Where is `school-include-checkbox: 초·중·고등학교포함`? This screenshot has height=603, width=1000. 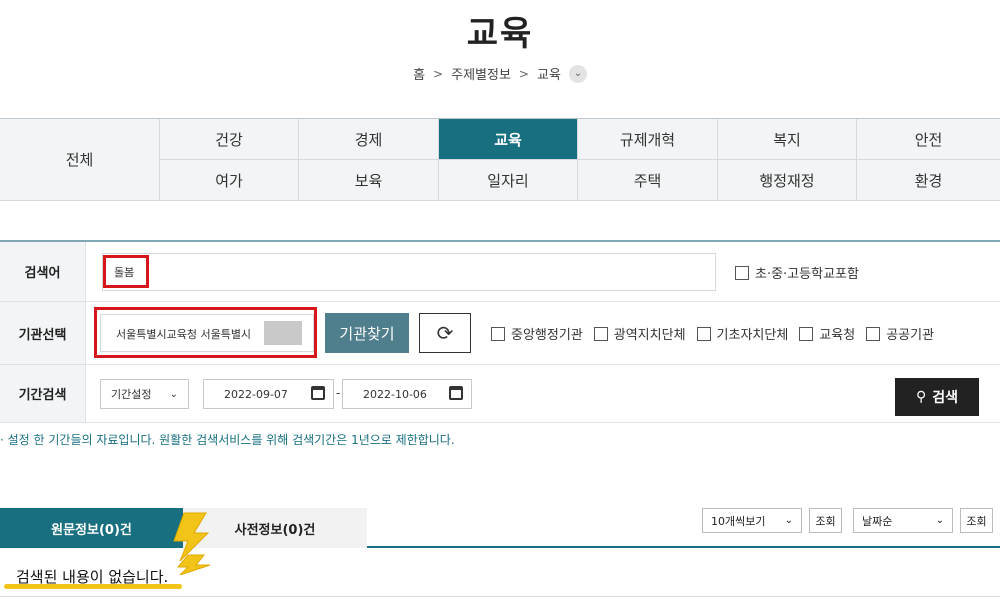
school-include-checkbox: 초·중·고등학교포함 is located at coordinates (797, 272).